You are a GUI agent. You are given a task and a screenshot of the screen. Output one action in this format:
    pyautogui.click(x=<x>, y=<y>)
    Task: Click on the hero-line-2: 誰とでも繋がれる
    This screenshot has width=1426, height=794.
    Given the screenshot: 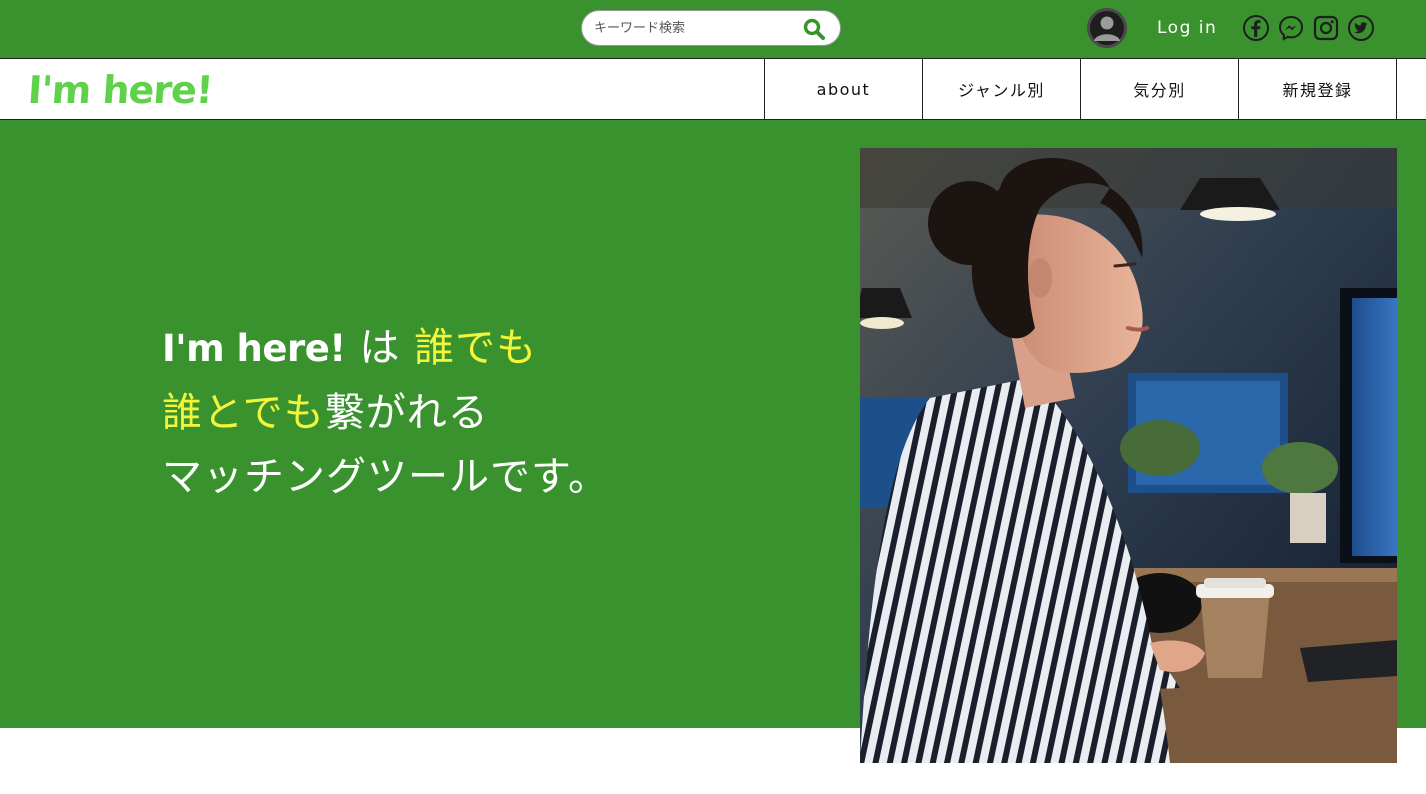 What is the action you would take?
    pyautogui.click(x=385, y=413)
    